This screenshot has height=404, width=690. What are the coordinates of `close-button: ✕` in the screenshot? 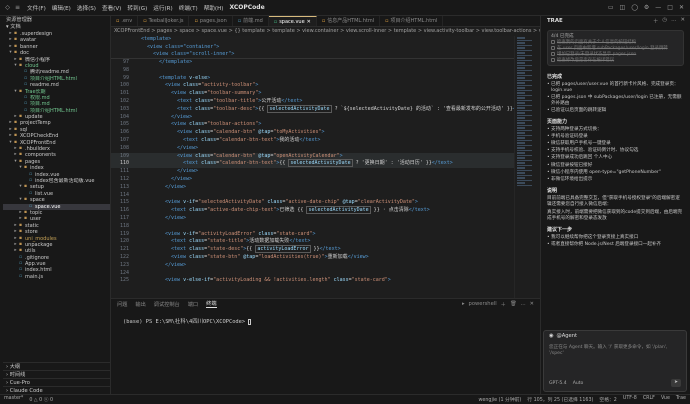 It's located at (681, 7).